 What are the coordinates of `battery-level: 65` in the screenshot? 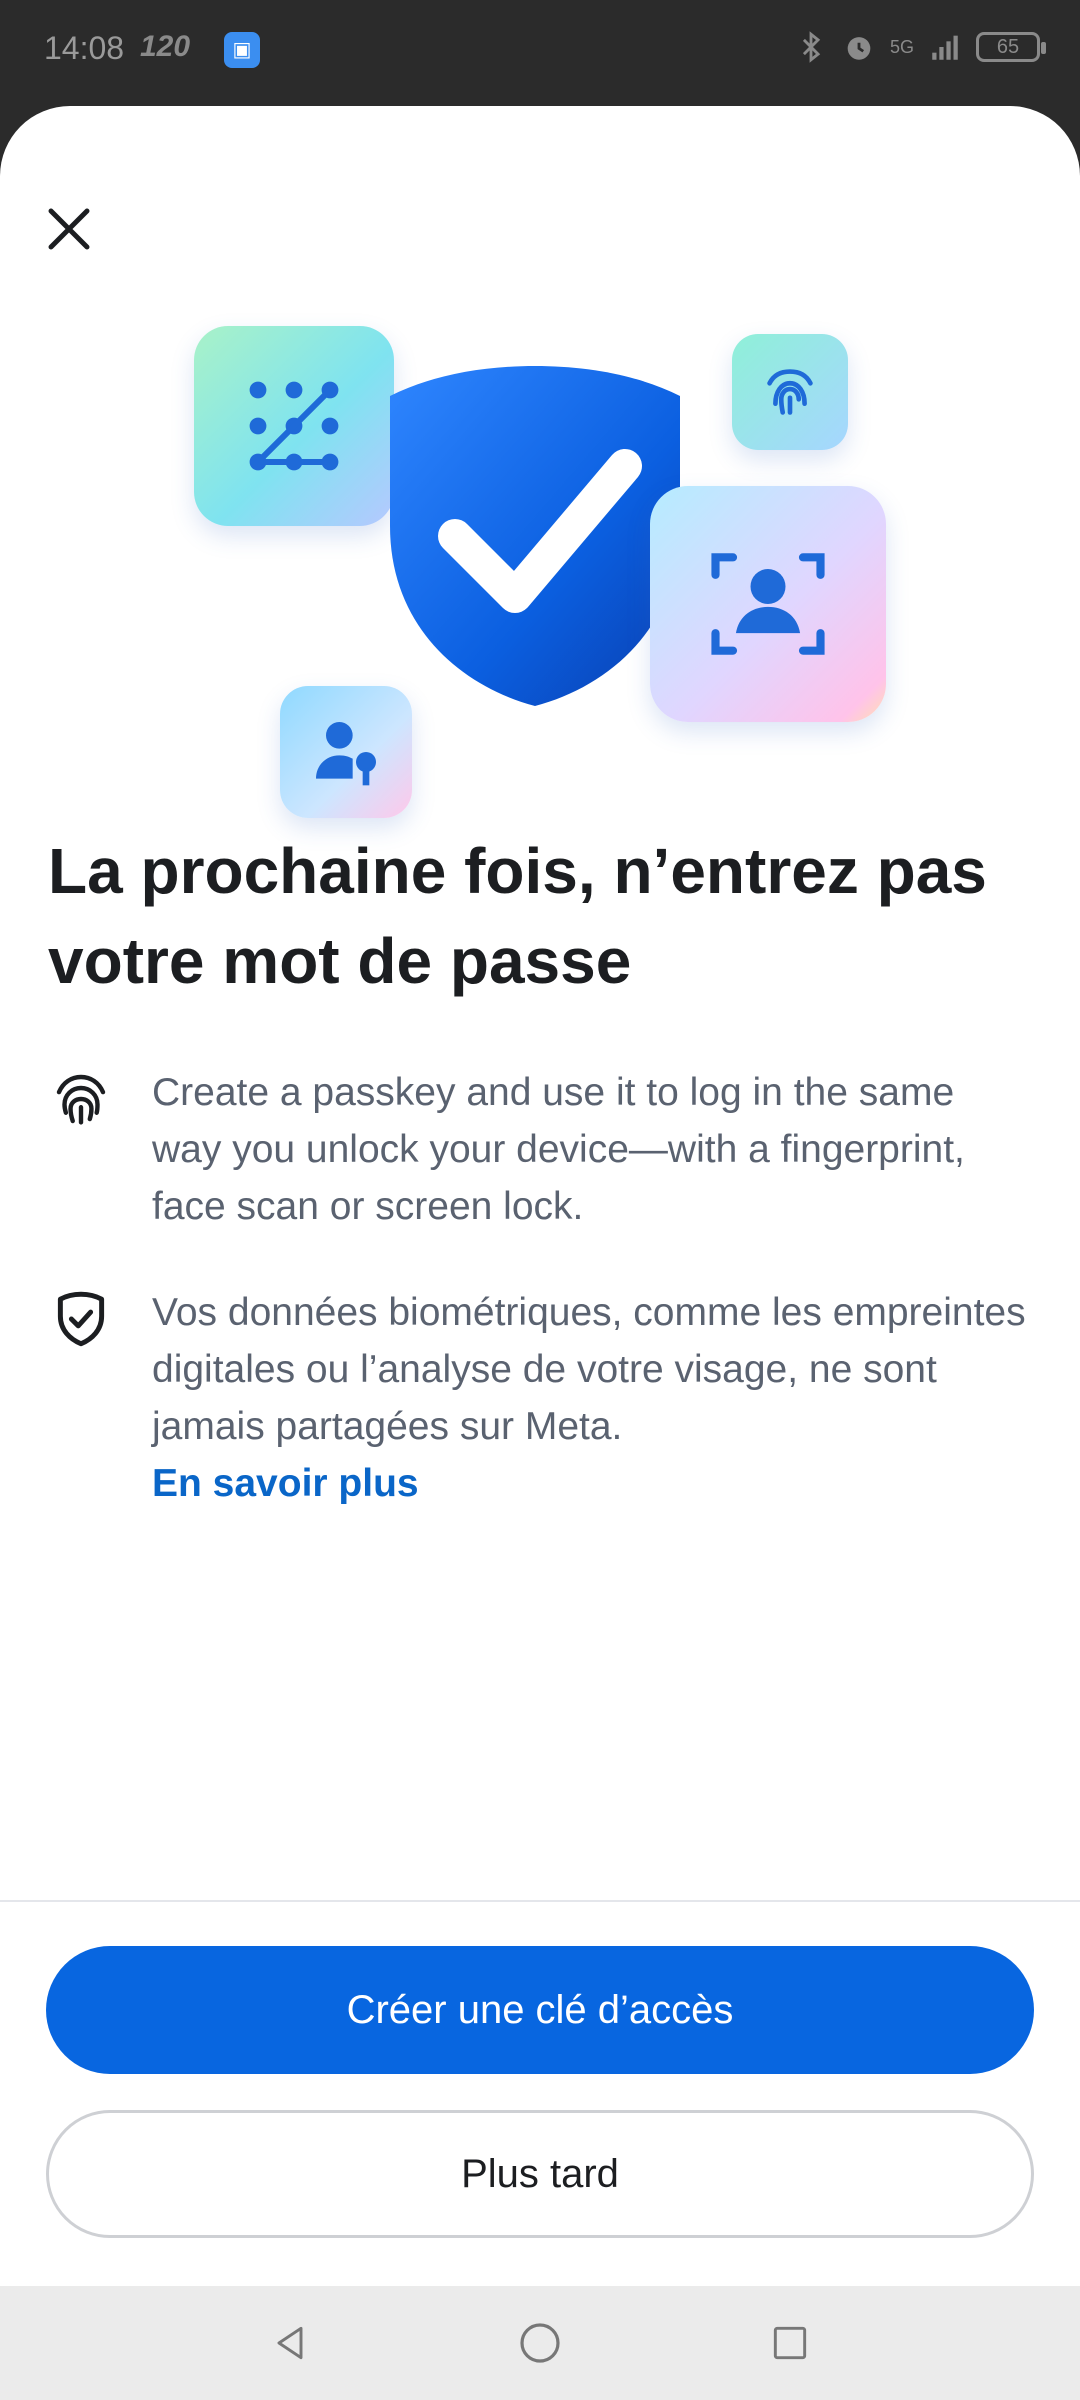 It's located at (1008, 47).